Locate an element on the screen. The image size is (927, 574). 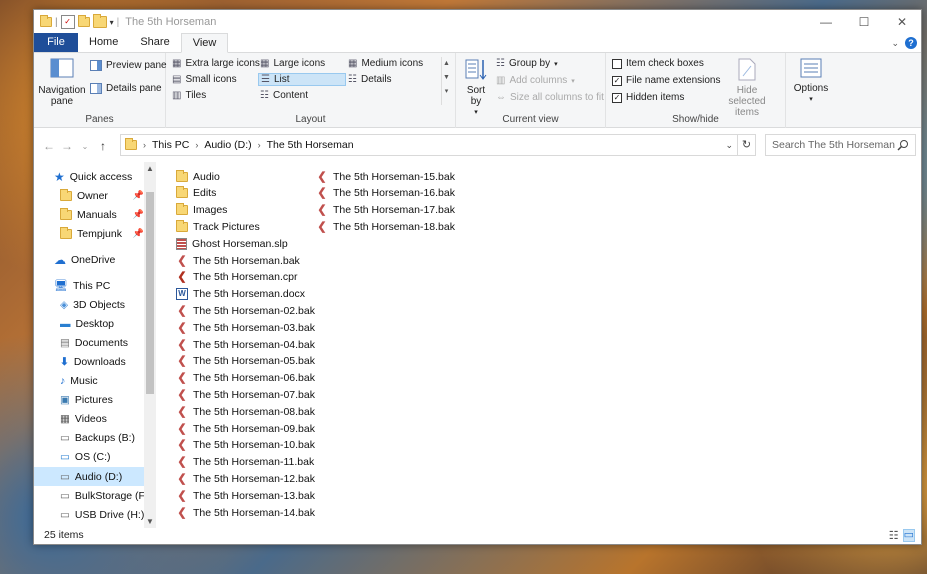
file-name-extensions-toggle: ✓ File name extensions is located at coordinates (666, 80).